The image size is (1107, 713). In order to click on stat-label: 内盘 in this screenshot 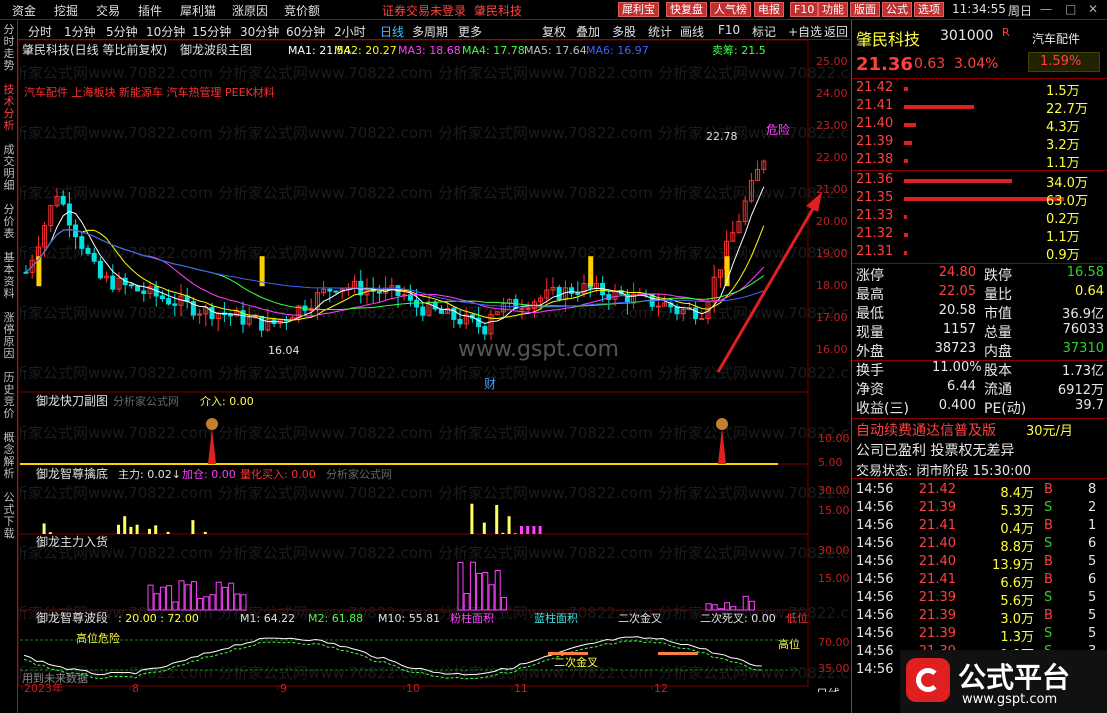, I will do `click(998, 352)`.